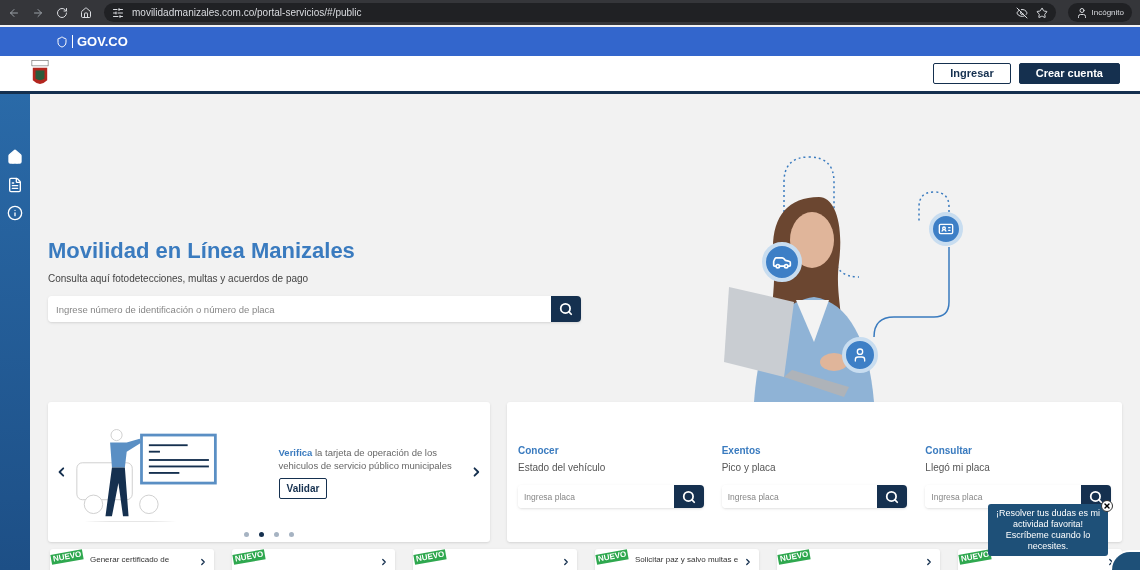 The height and width of the screenshot is (570, 1140). I want to click on shield-icon, so click(62, 41).